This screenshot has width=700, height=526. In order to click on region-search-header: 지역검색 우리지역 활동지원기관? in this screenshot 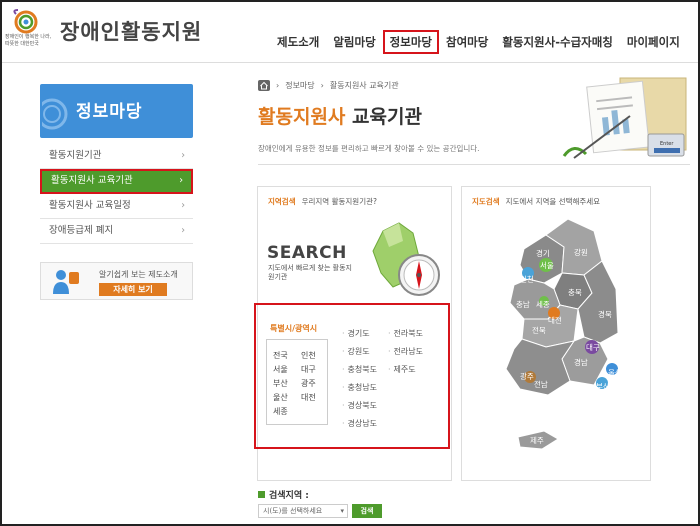, I will do `click(322, 201)`.